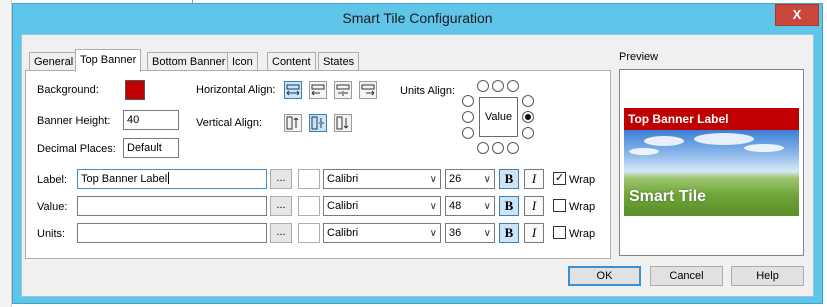 The width and height of the screenshot is (827, 307). What do you see at coordinates (151, 120) in the screenshot?
I see `banner-height-input: 40` at bounding box center [151, 120].